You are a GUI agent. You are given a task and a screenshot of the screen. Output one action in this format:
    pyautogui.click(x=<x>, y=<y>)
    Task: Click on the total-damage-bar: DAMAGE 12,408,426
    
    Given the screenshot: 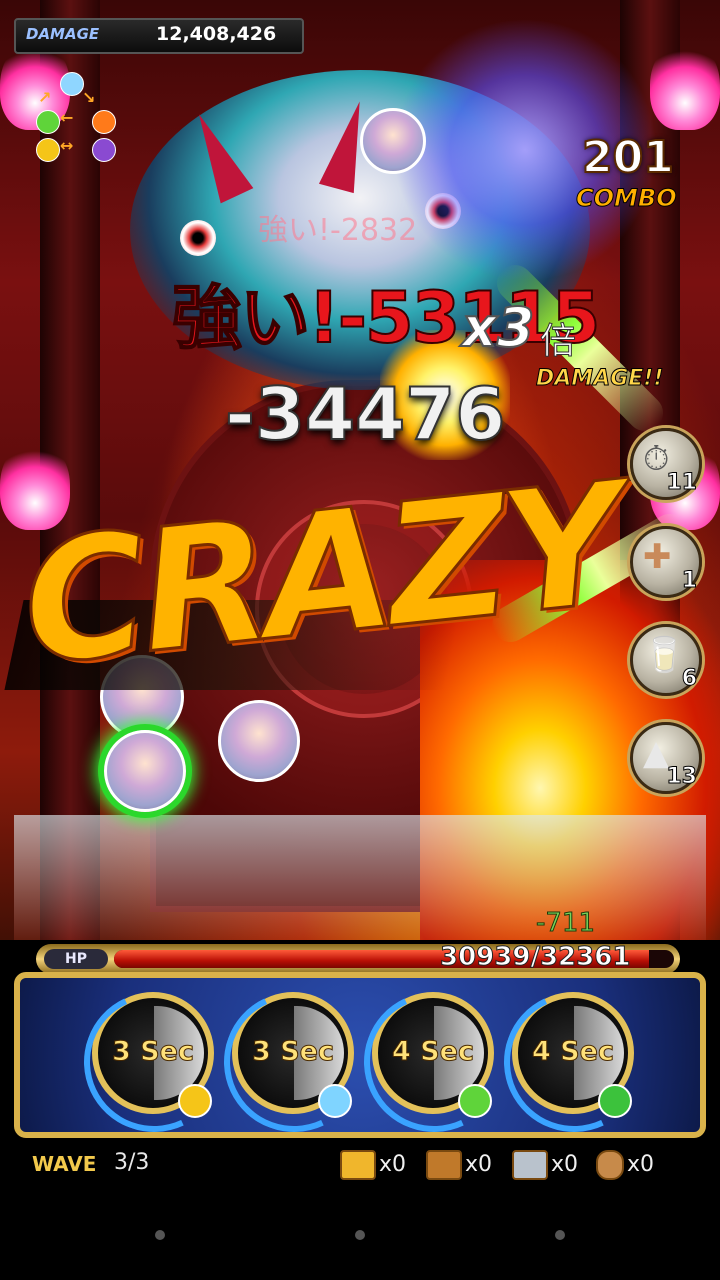 What is the action you would take?
    pyautogui.click(x=159, y=36)
    